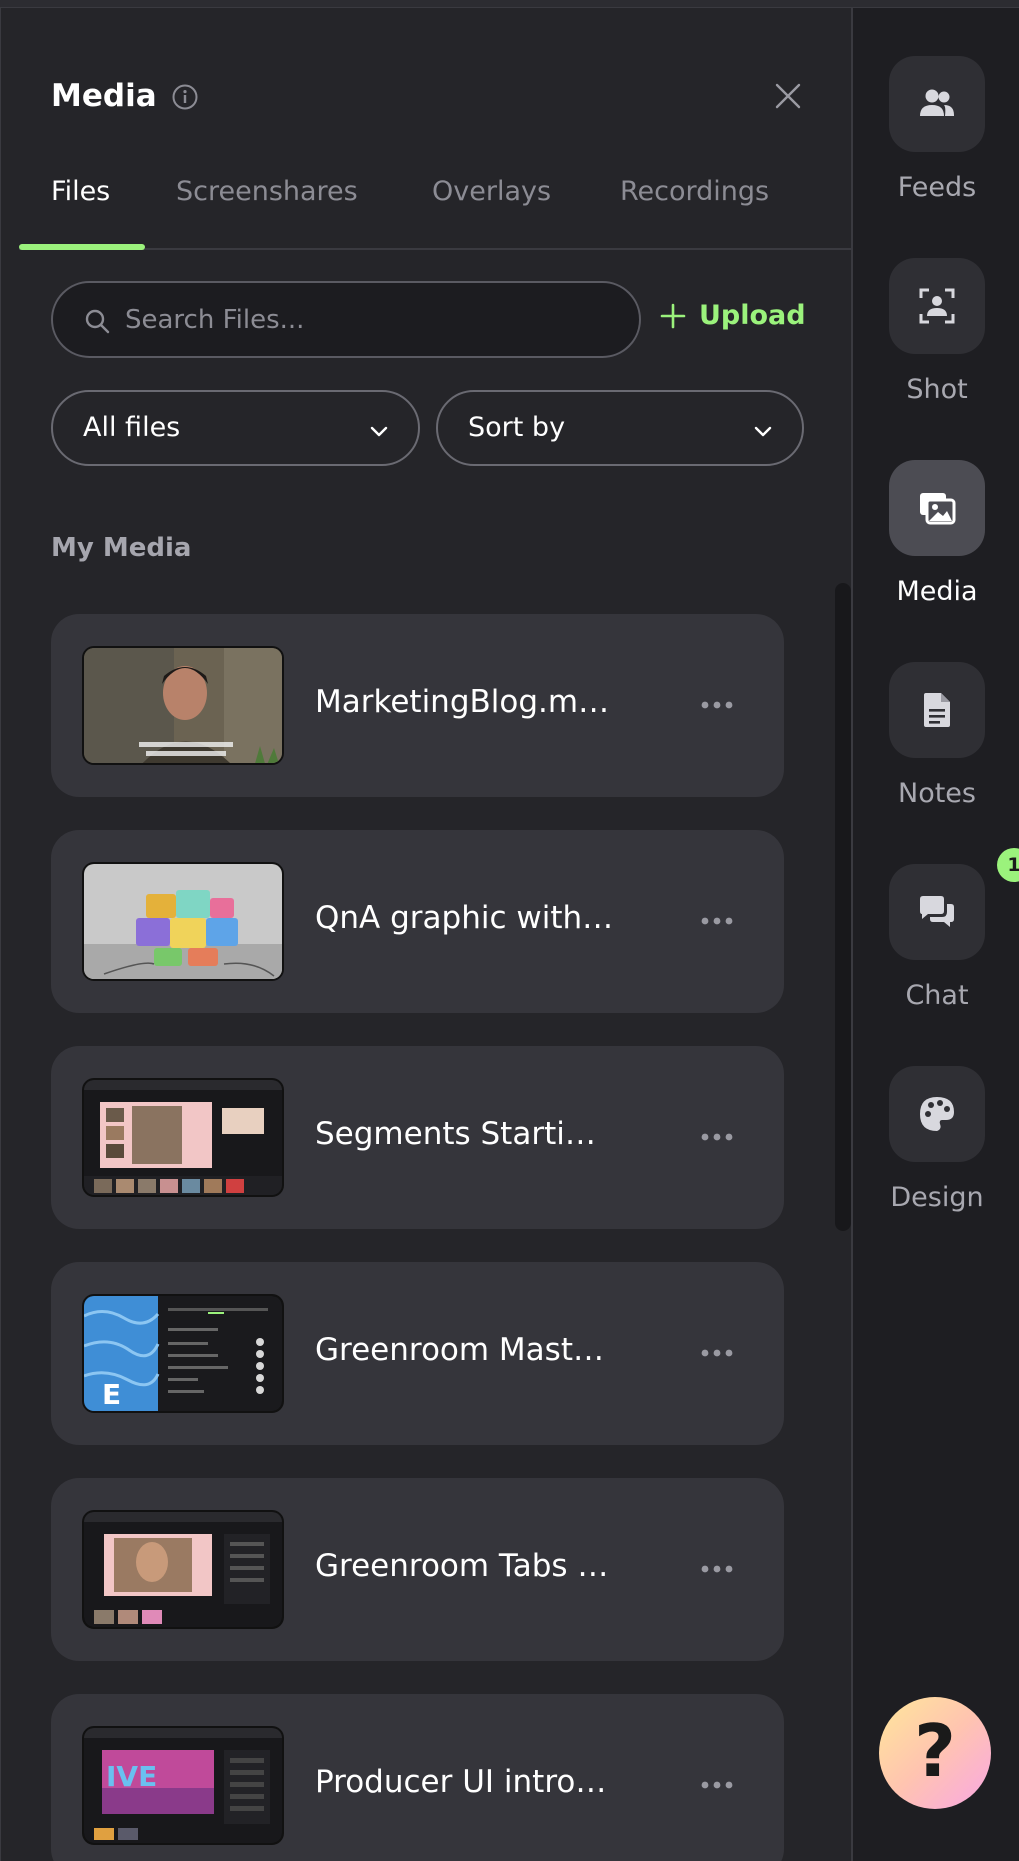  I want to click on nav-label-feeds: Feeds, so click(937, 187).